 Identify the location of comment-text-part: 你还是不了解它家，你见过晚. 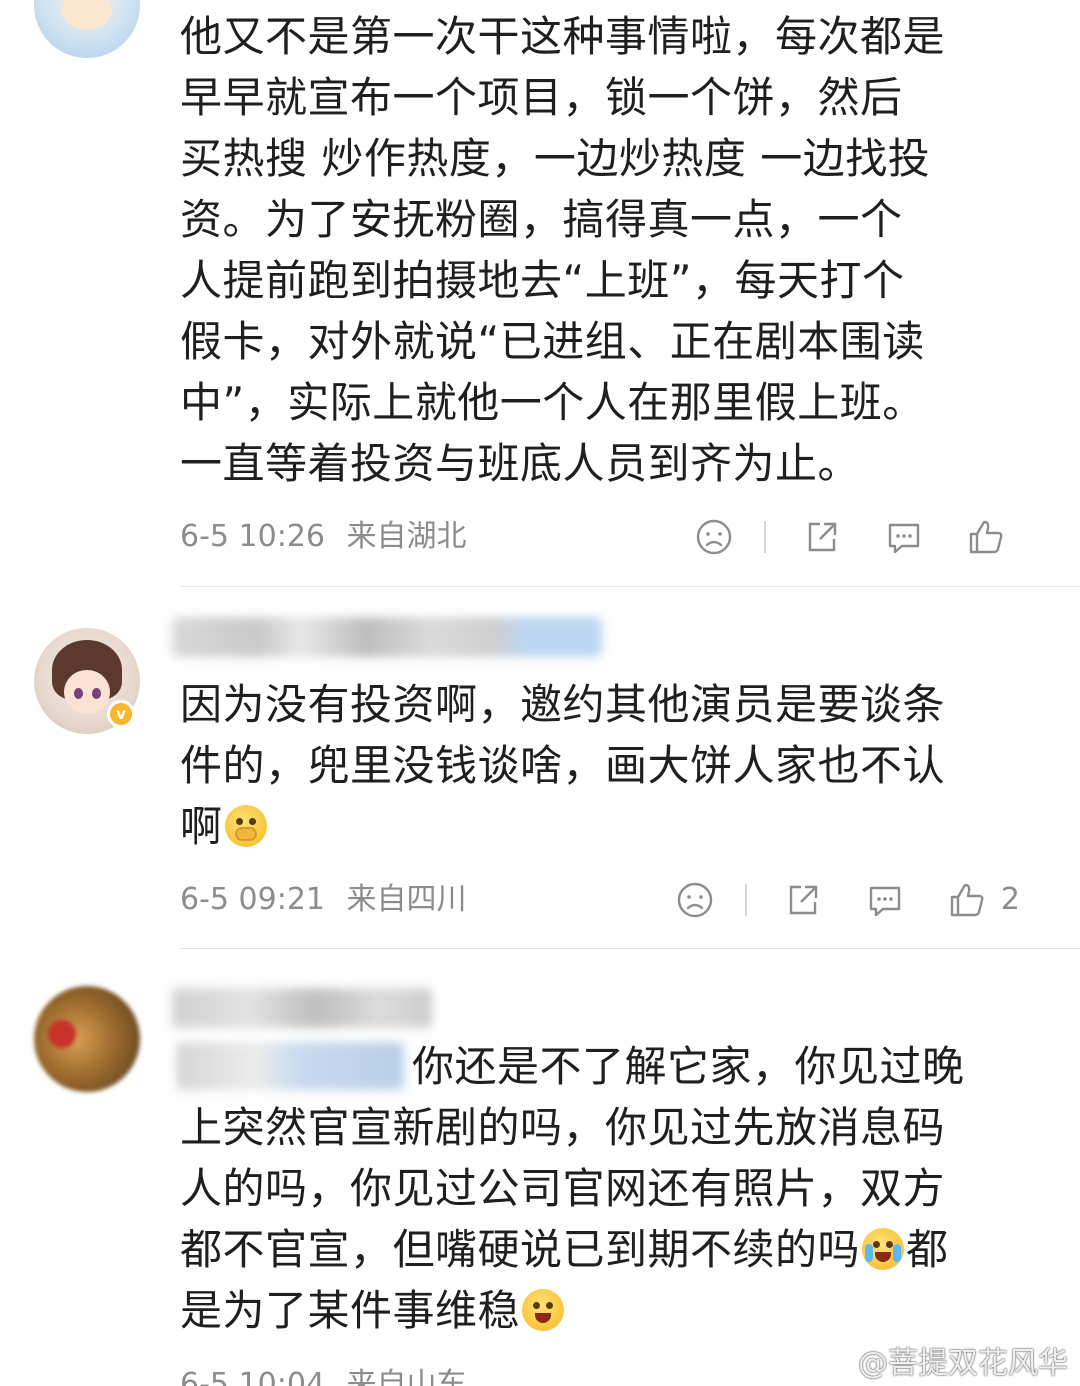
(688, 1066).